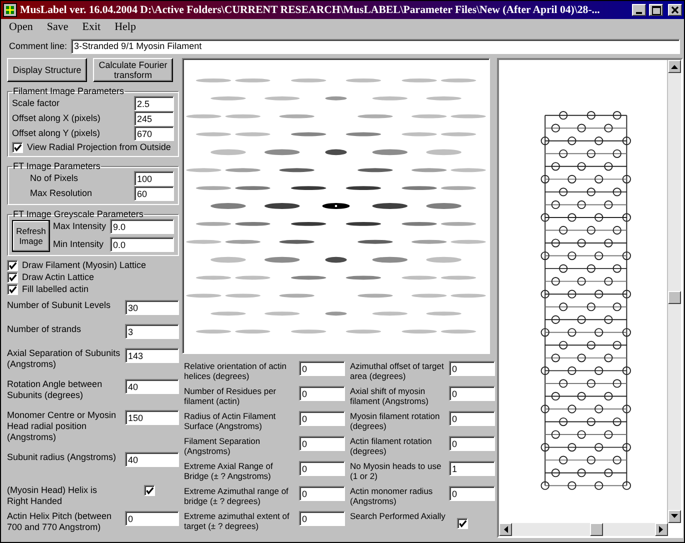 Image resolution: width=685 pixels, height=543 pixels. What do you see at coordinates (58, 277) in the screenshot?
I see `field-label: Draw Actin Lattice` at bounding box center [58, 277].